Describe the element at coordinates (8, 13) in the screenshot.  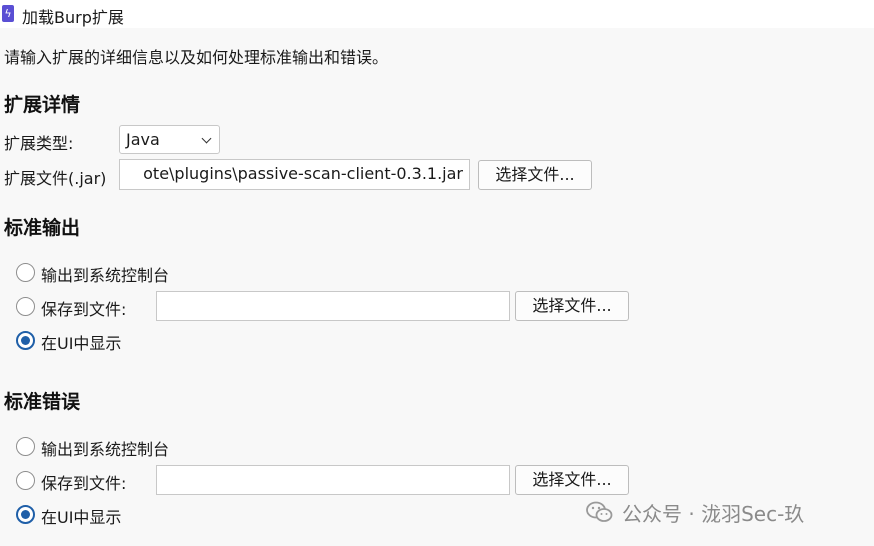
I see `burp-bolt-icon: ϟ` at that location.